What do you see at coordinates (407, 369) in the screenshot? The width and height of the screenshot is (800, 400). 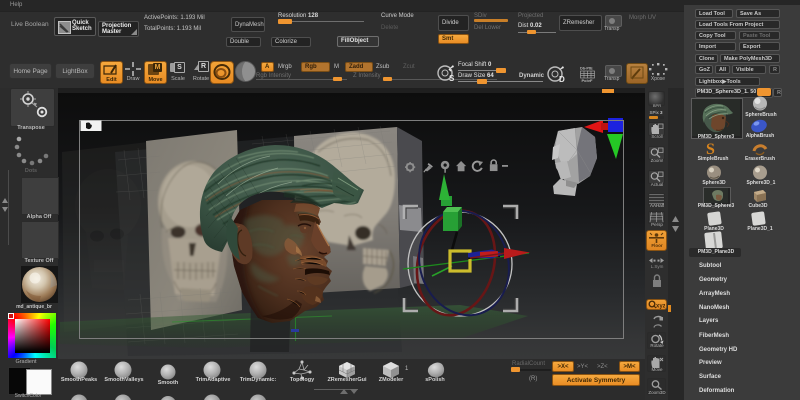 I see `svg-text: 1` at bounding box center [407, 369].